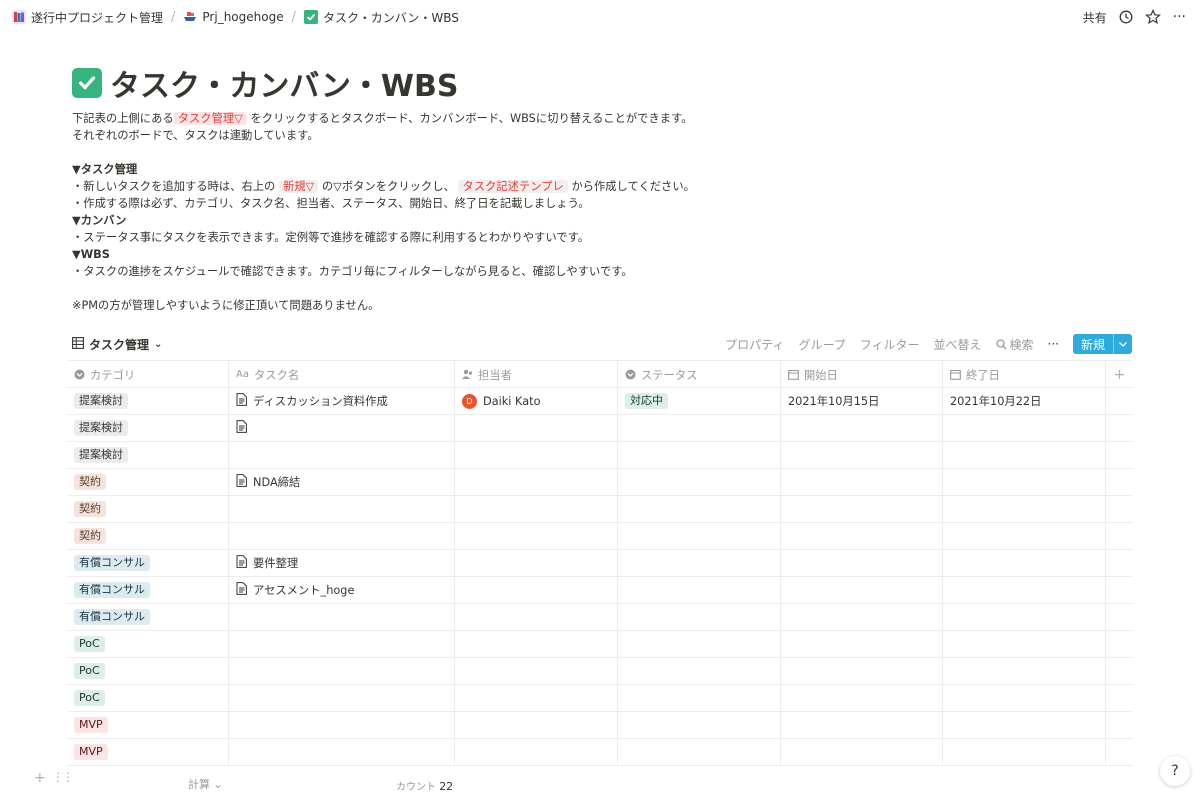 This screenshot has height=793, width=1200. Describe the element at coordinates (1014, 344) in the screenshot. I see `search-button: 検索` at that location.